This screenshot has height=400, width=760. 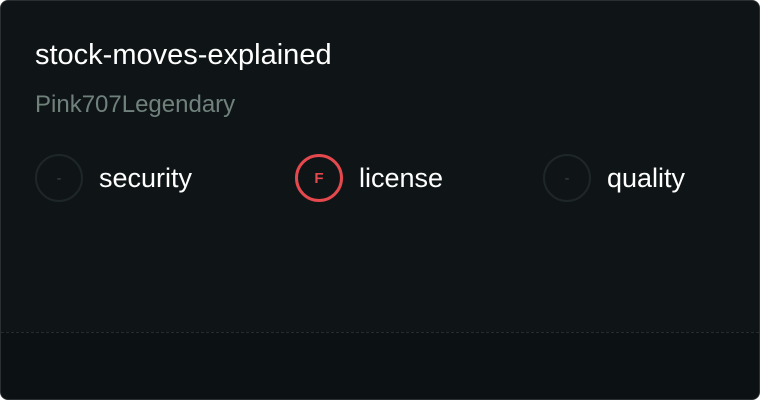 What do you see at coordinates (567, 178) in the screenshot?
I see `quality-grade-badge: -` at bounding box center [567, 178].